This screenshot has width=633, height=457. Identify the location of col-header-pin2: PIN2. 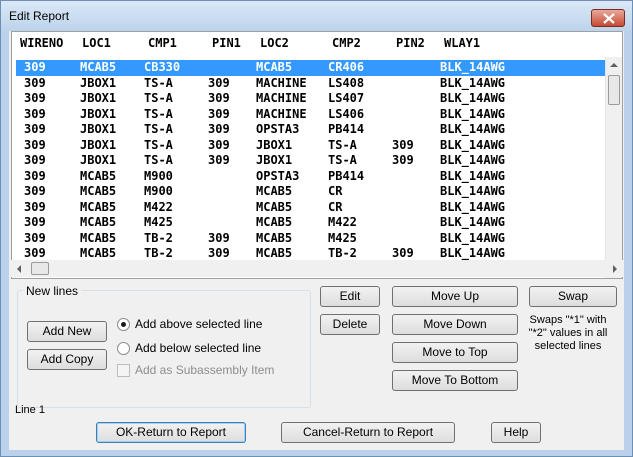
(410, 43).